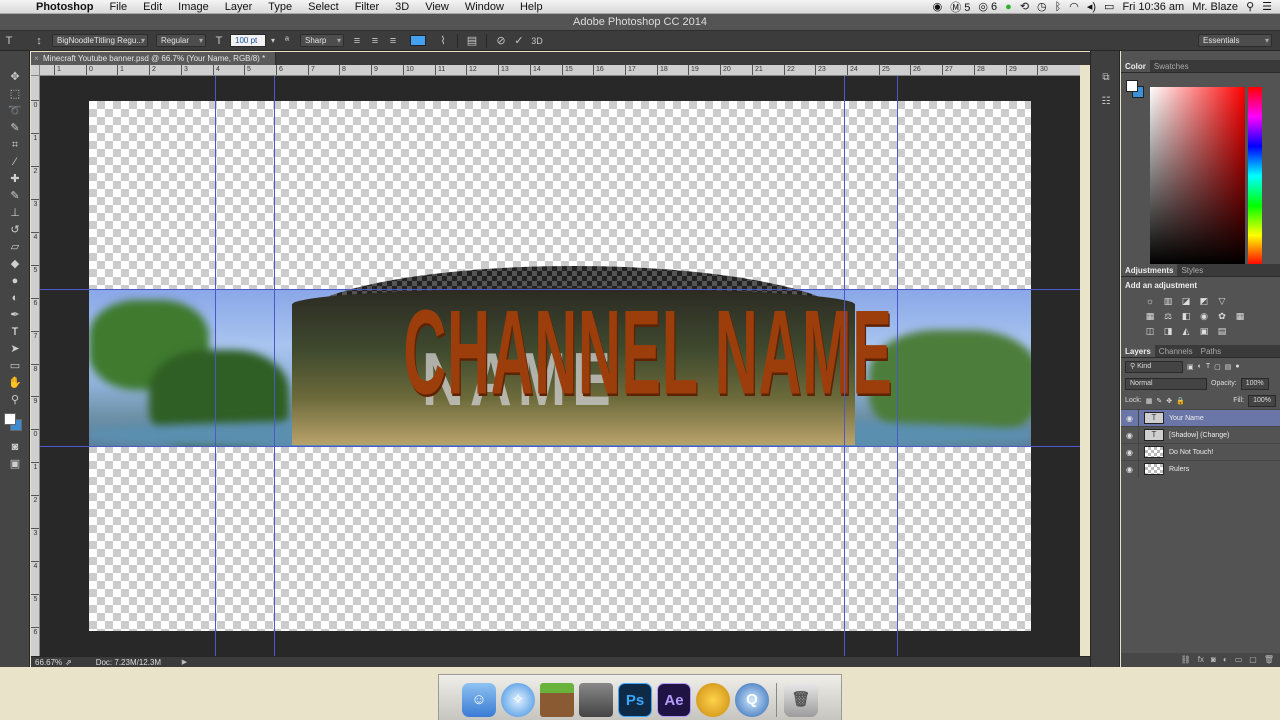 This screenshot has height=720, width=1280. I want to click on color-balance-icon: ⚖, so click(1168, 316).